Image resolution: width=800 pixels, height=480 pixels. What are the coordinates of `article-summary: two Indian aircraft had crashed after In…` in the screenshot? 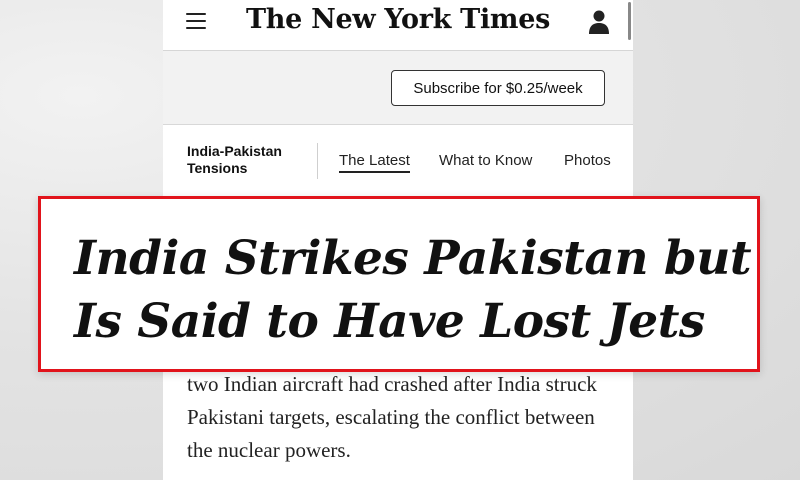 It's located at (392, 417).